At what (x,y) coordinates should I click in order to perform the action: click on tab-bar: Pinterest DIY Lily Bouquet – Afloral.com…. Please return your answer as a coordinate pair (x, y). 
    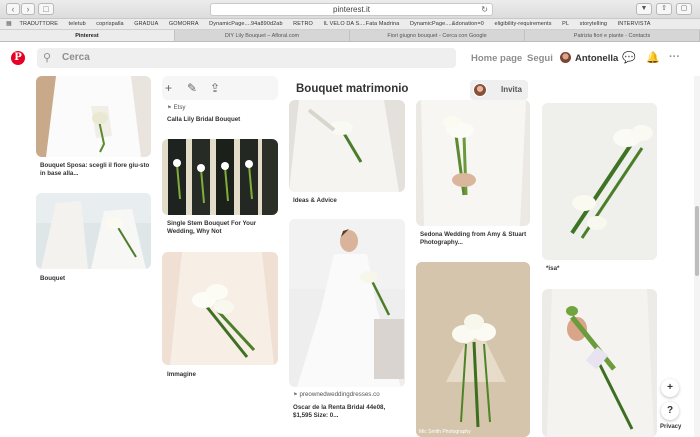
    Looking at the image, I should click on (350, 36).